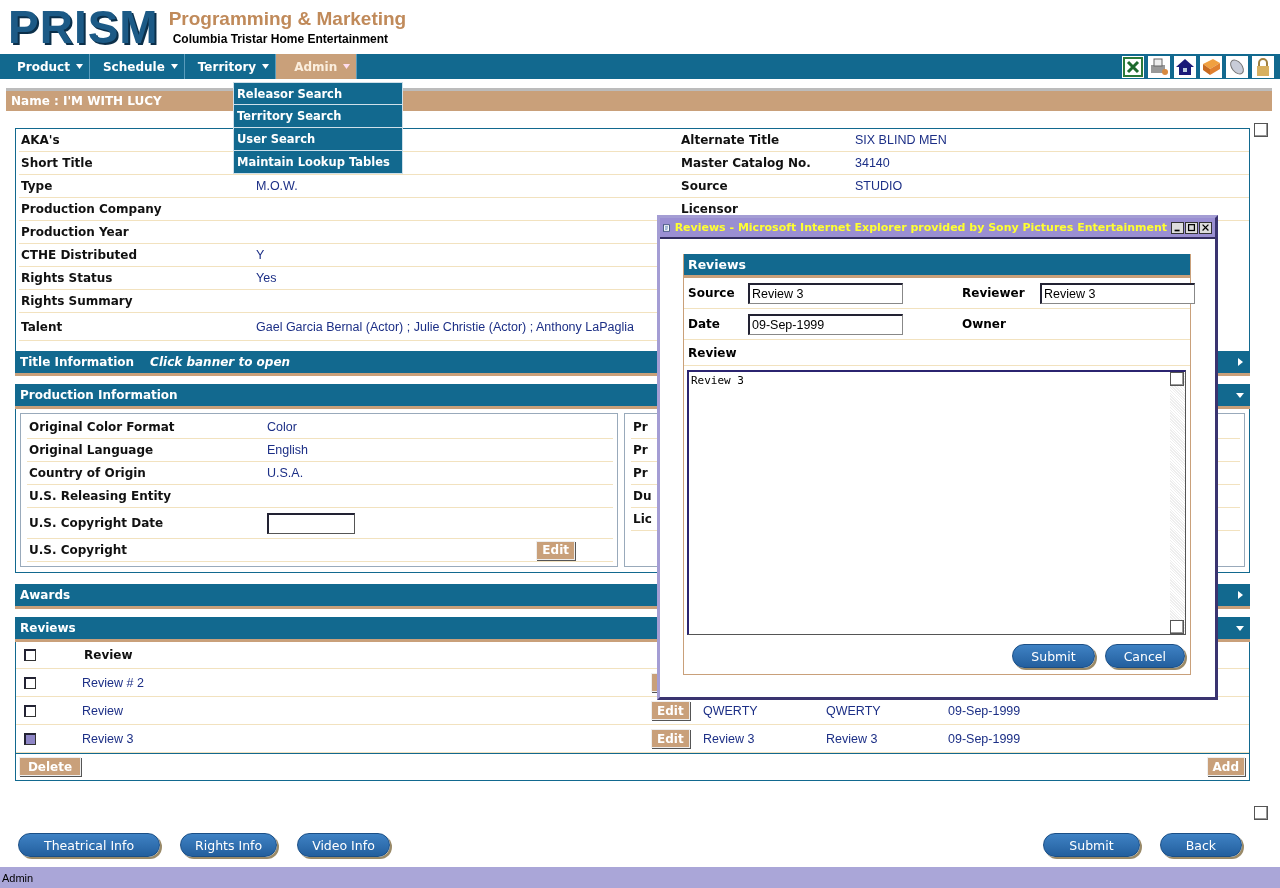  Describe the element at coordinates (57, 163) in the screenshot. I see `field-label: Short Title` at that location.